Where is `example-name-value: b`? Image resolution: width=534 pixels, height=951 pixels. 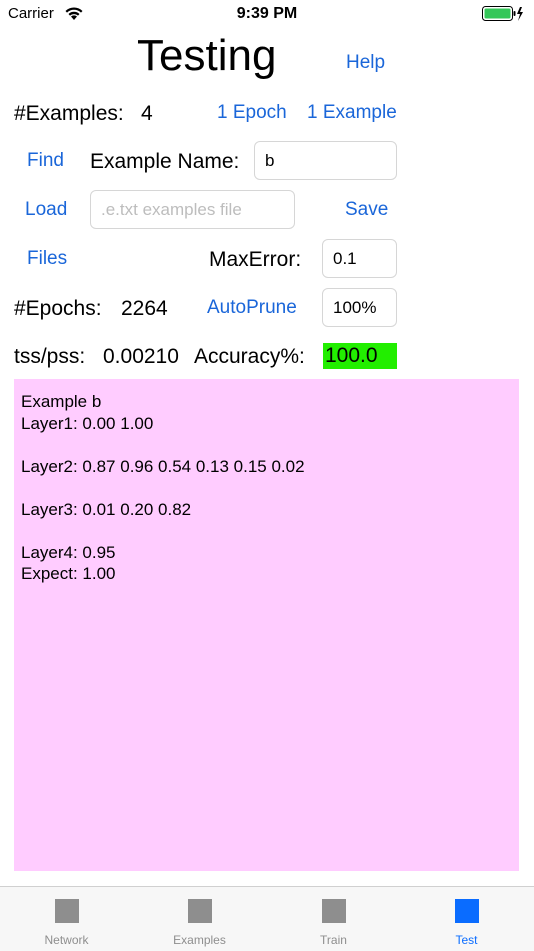
example-name-value: b is located at coordinates (270, 160).